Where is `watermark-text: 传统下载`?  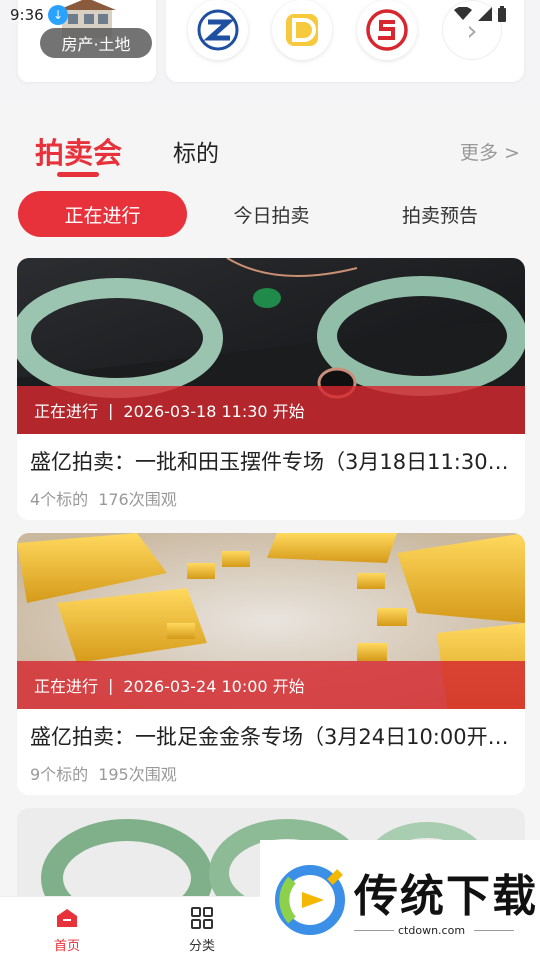
watermark-text: 传统下载 is located at coordinates (446, 896).